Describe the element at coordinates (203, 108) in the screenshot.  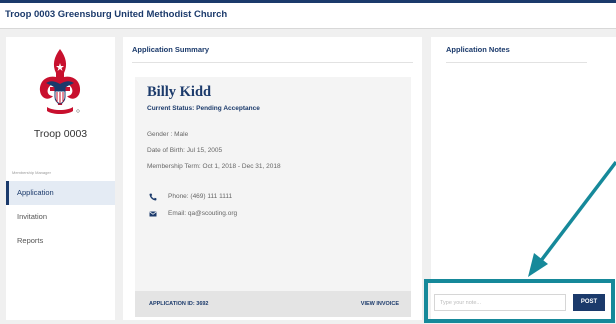
I see `application-status: Current Status: Pending Acceptance` at that location.